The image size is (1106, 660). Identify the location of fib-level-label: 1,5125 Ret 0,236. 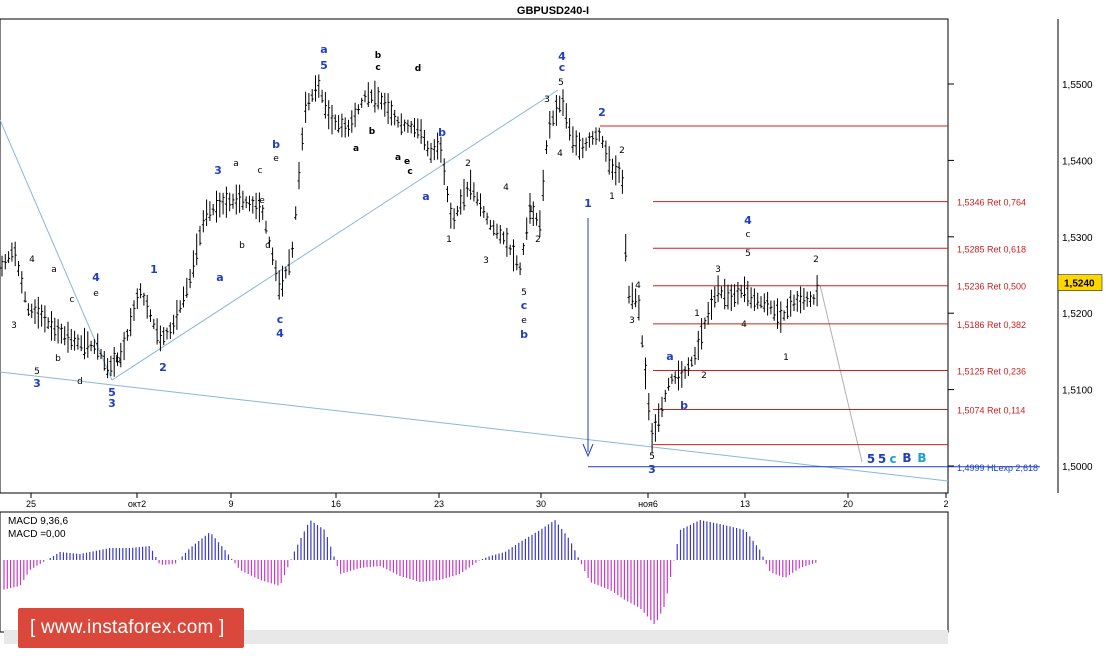
(991, 372).